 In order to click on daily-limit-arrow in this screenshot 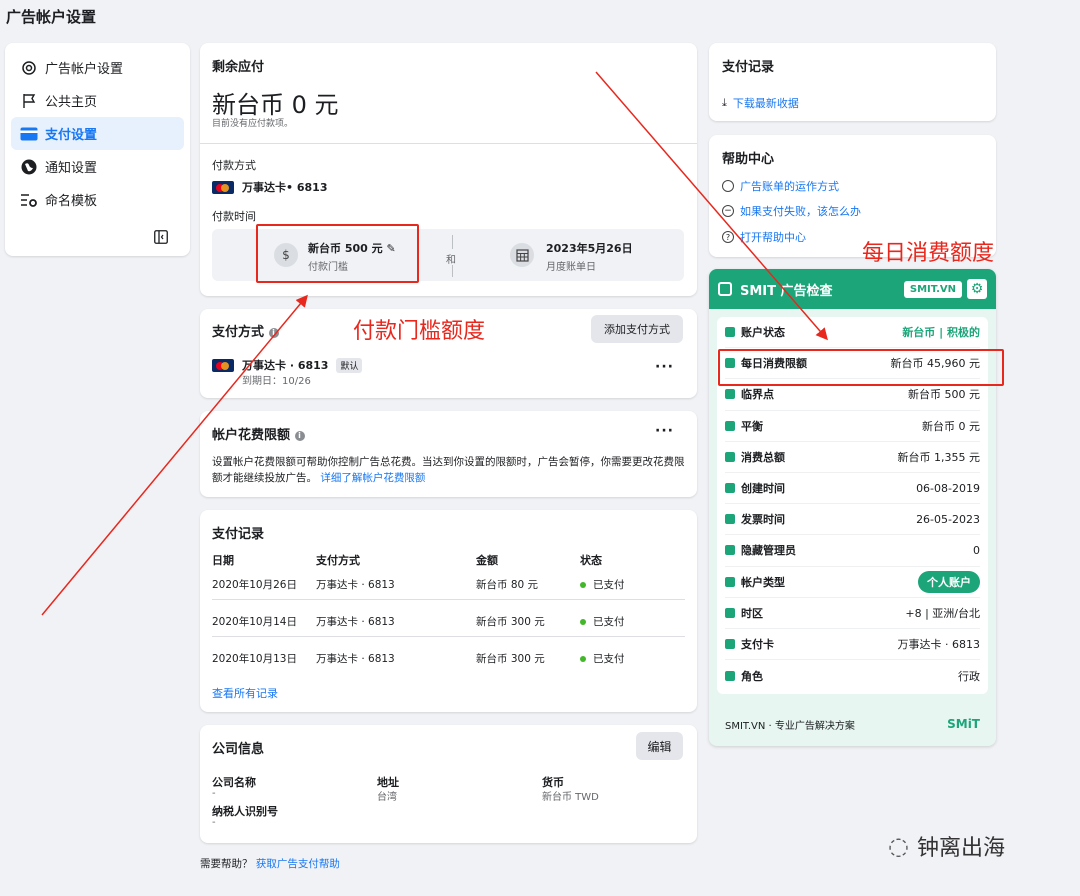, I will do `click(711, 206)`.